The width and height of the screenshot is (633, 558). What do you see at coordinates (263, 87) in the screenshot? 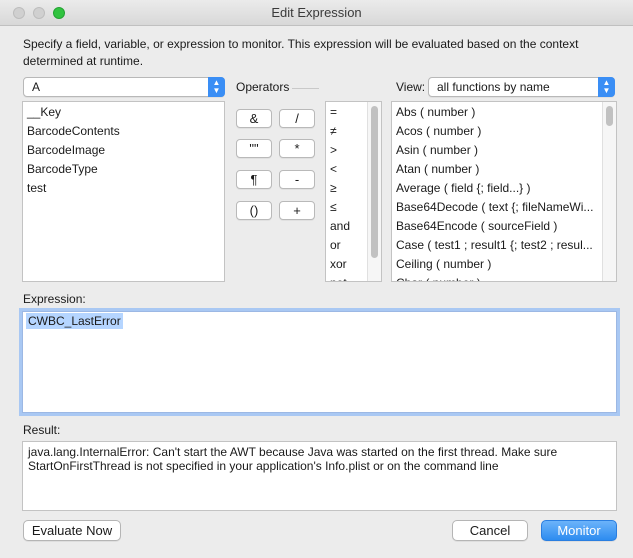
I see `operators-label: Operators` at bounding box center [263, 87].